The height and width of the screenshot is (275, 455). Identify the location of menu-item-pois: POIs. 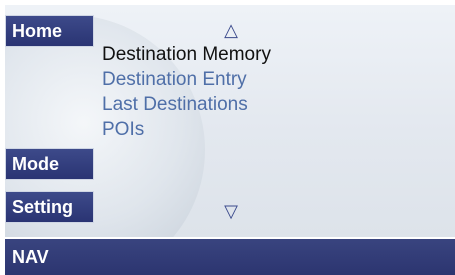
(186, 129).